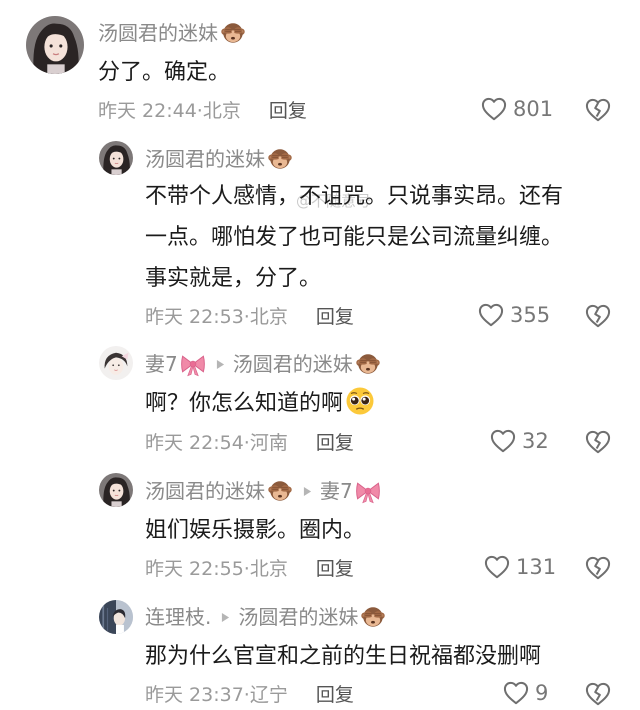  Describe the element at coordinates (197, 317) in the screenshot. I see `comment-time: 昨天 22:53·` at that location.